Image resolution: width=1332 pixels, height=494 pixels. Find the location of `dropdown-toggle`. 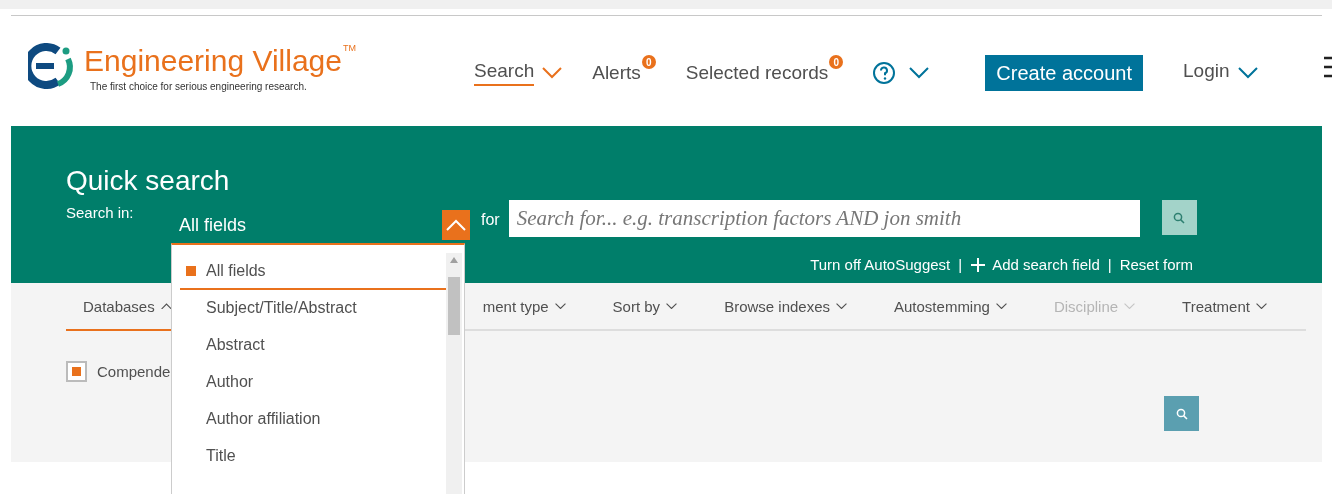

dropdown-toggle is located at coordinates (456, 225).